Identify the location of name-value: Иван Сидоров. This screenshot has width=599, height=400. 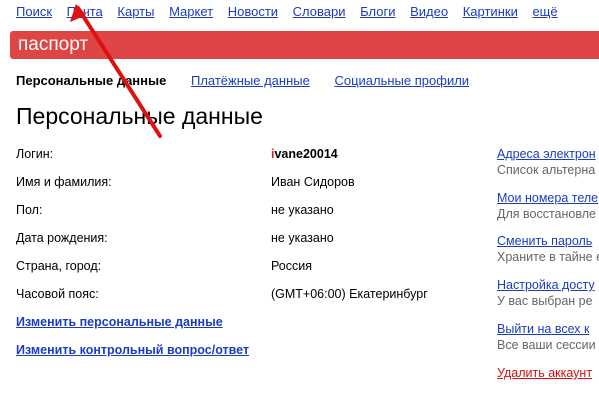
(313, 182).